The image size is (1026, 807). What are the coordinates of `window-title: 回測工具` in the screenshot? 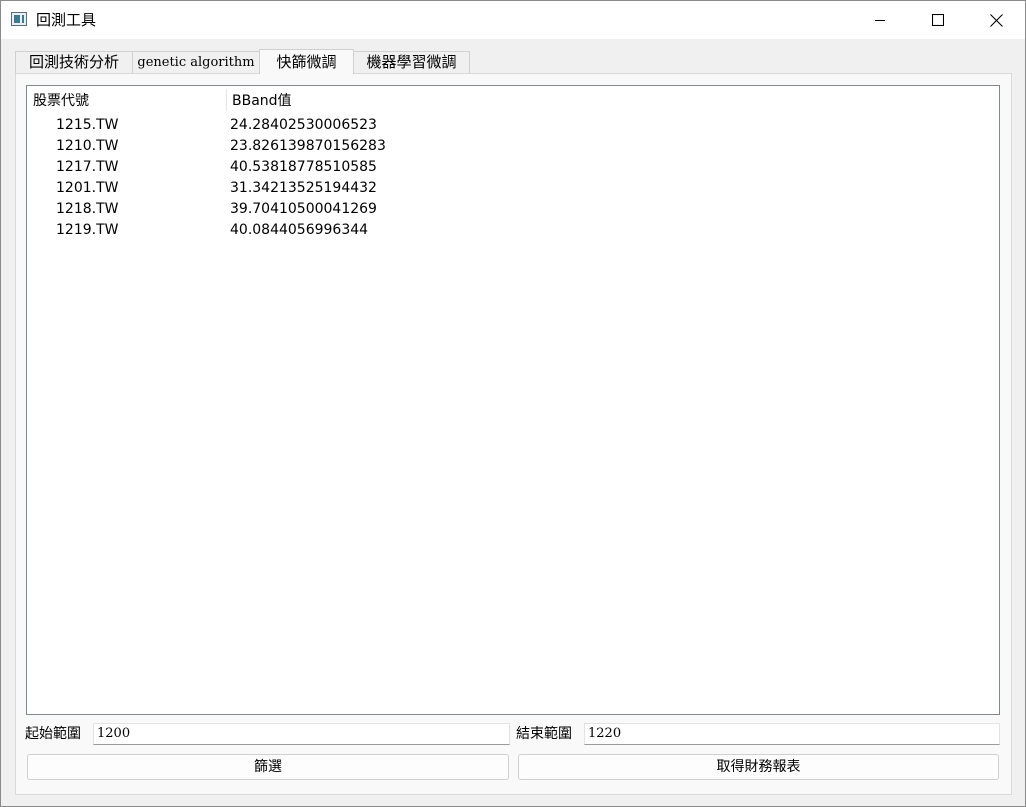 It's located at (66, 20).